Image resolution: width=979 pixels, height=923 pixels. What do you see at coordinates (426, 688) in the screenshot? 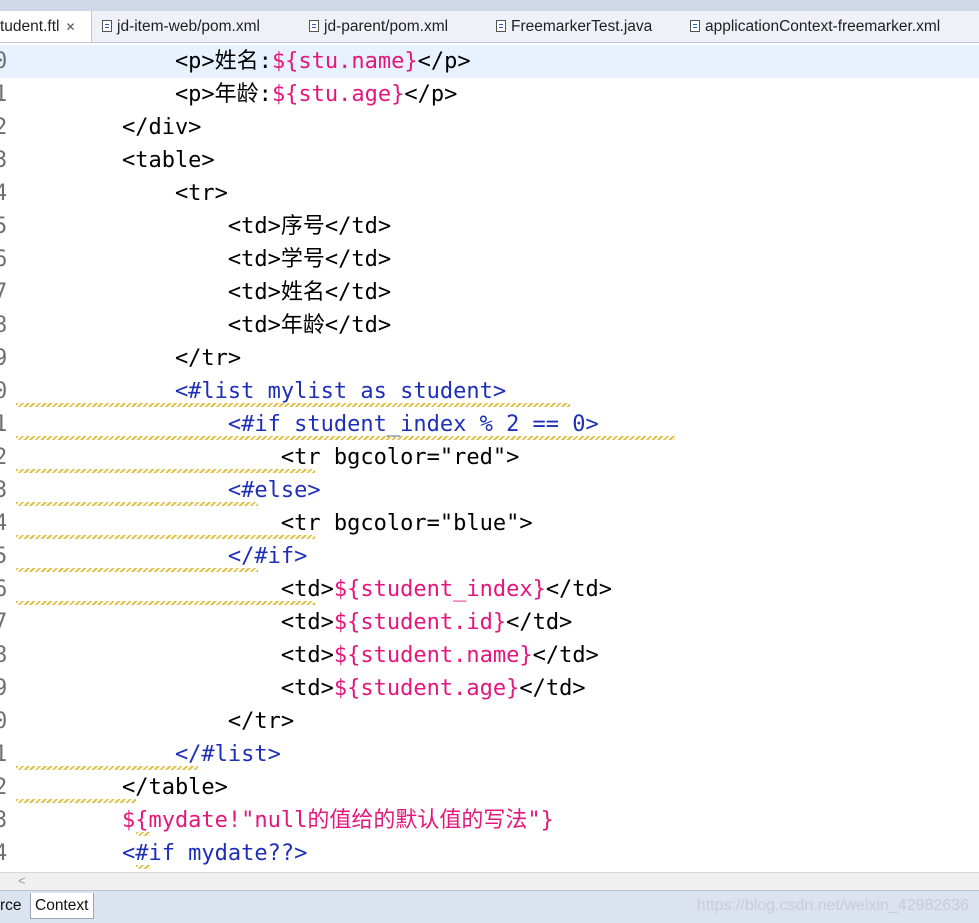
I see `code-token: ${student.age}` at bounding box center [426, 688].